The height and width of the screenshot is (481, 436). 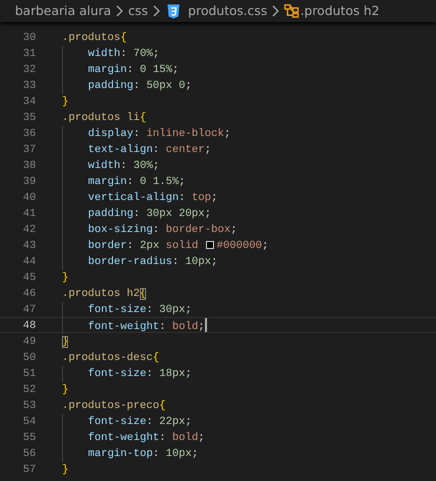 I want to click on code-line: padding: 50px 0;, so click(x=140, y=85).